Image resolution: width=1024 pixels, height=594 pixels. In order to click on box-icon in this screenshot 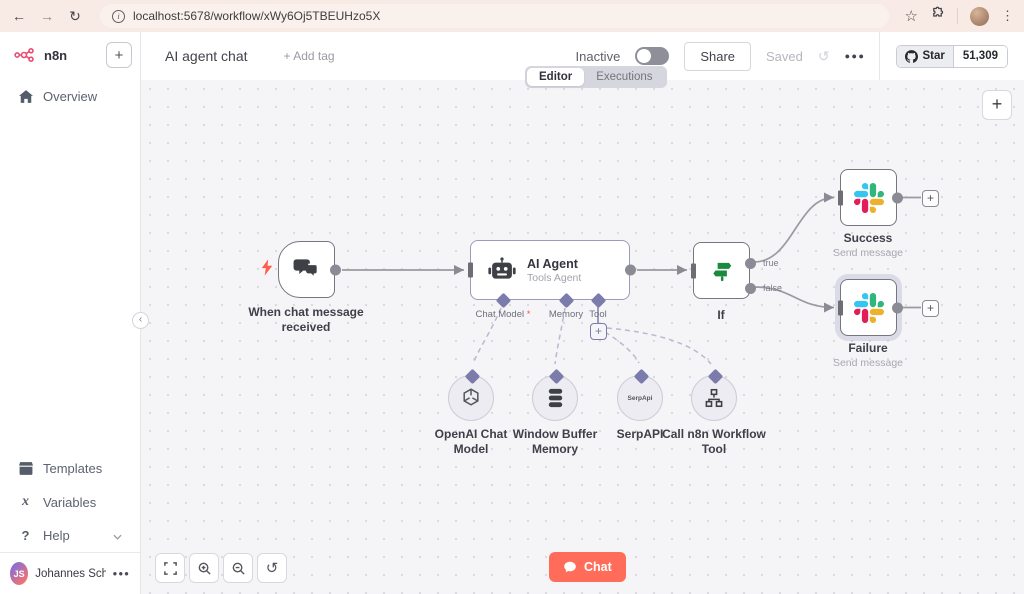, I will do `click(25, 468)`.